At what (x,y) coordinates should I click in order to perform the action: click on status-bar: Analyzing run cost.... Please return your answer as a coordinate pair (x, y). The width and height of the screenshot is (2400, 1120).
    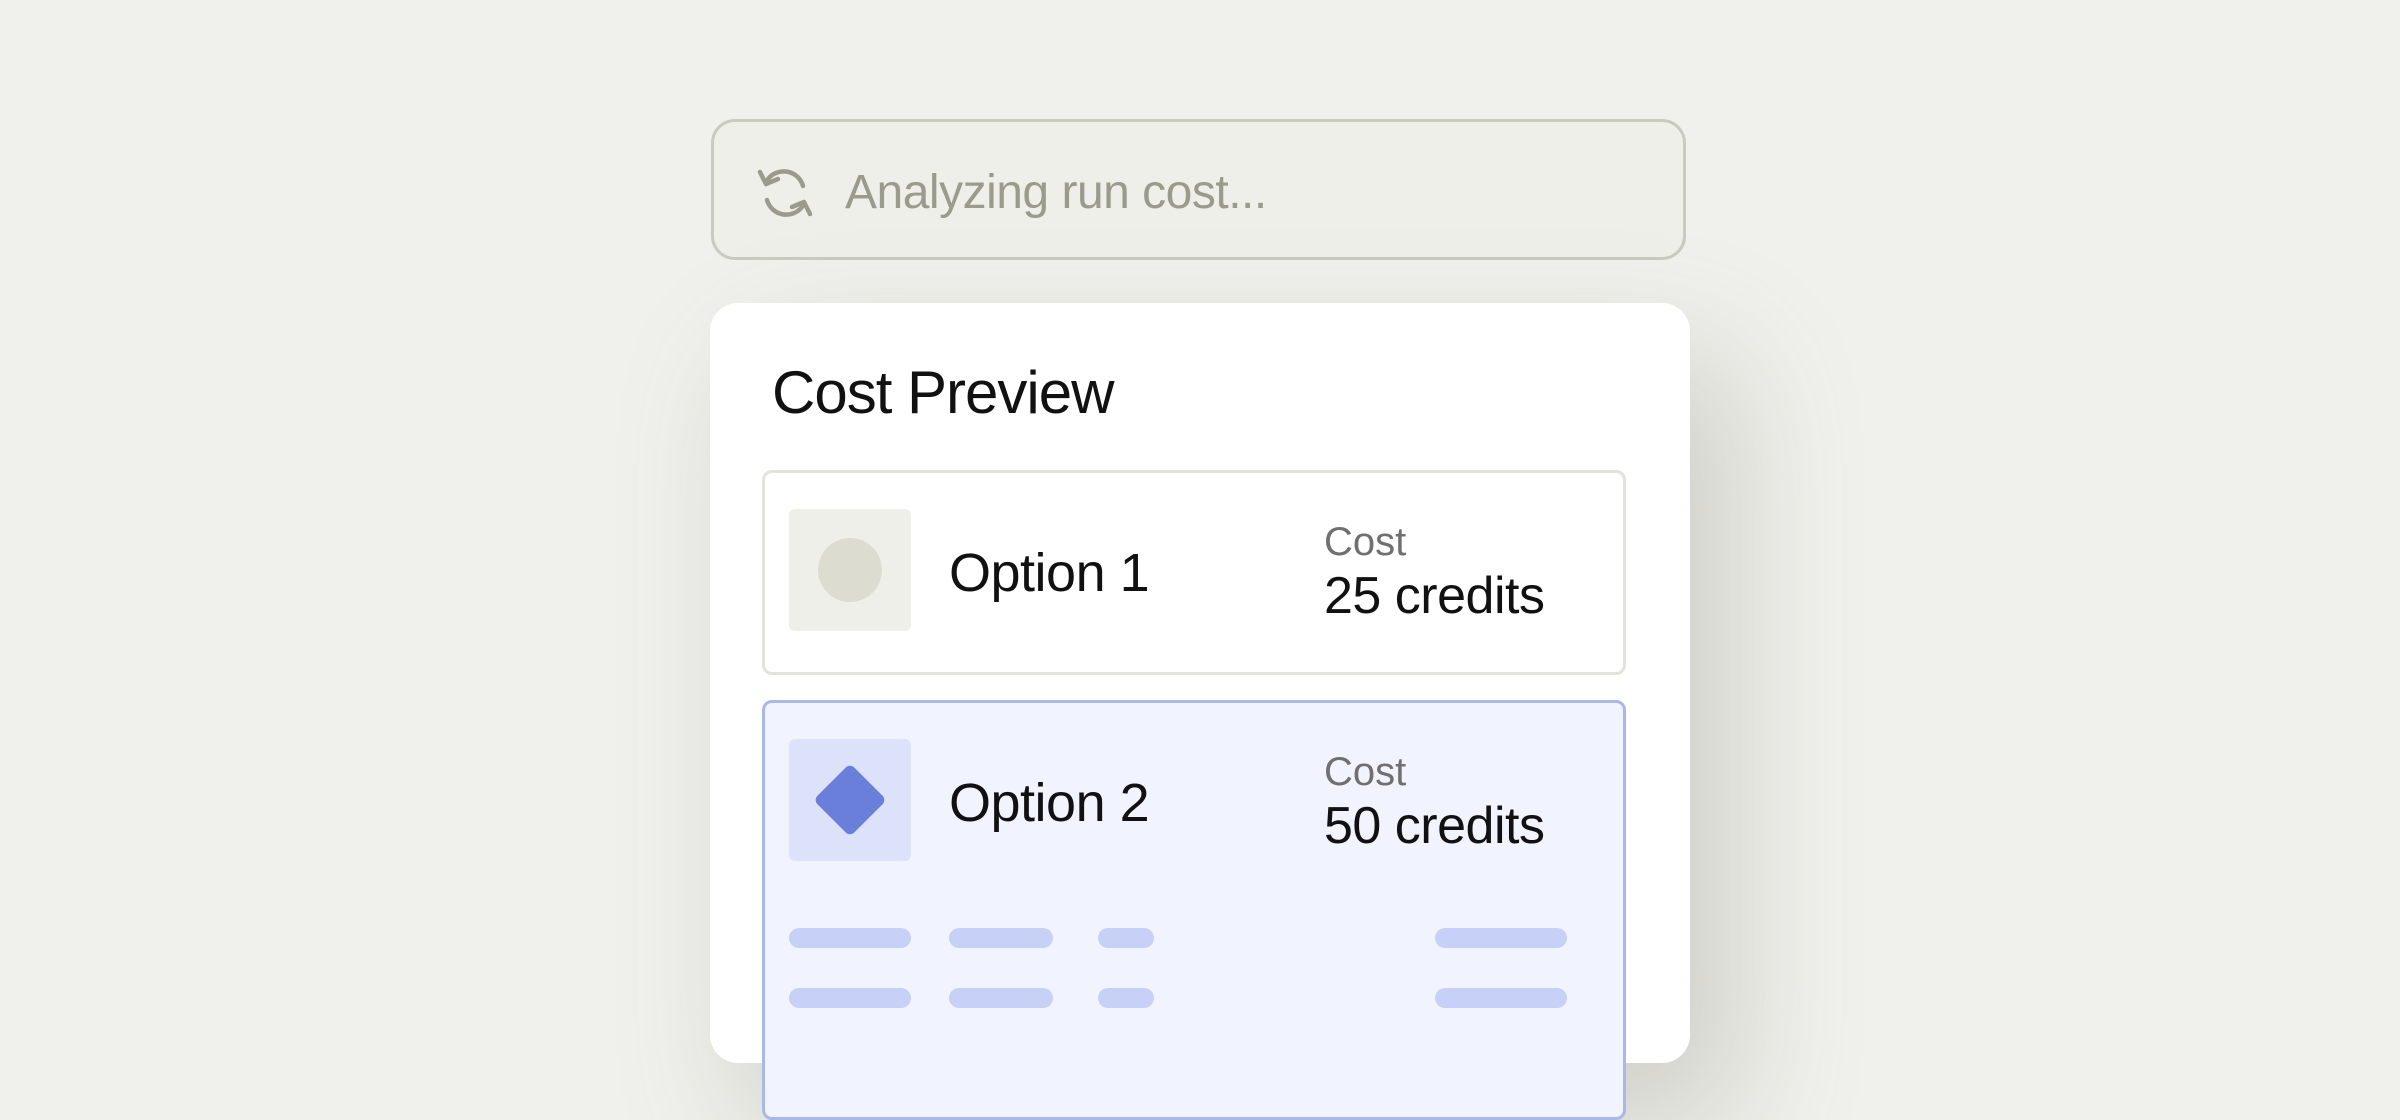
    Looking at the image, I should click on (1198, 189).